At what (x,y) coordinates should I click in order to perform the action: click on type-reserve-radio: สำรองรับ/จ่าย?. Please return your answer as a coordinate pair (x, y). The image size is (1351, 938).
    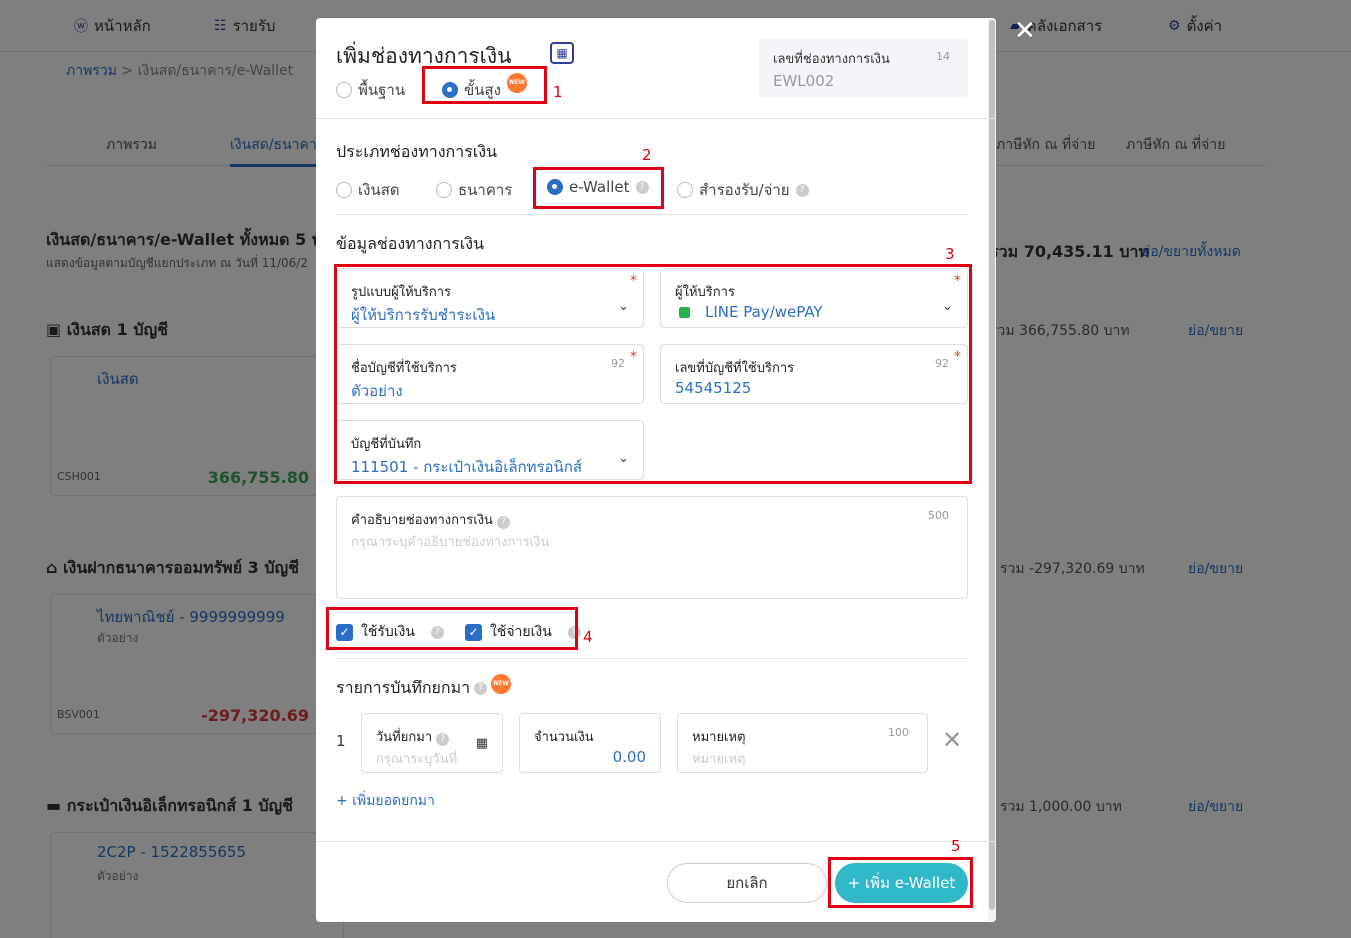
    Looking at the image, I should click on (743, 190).